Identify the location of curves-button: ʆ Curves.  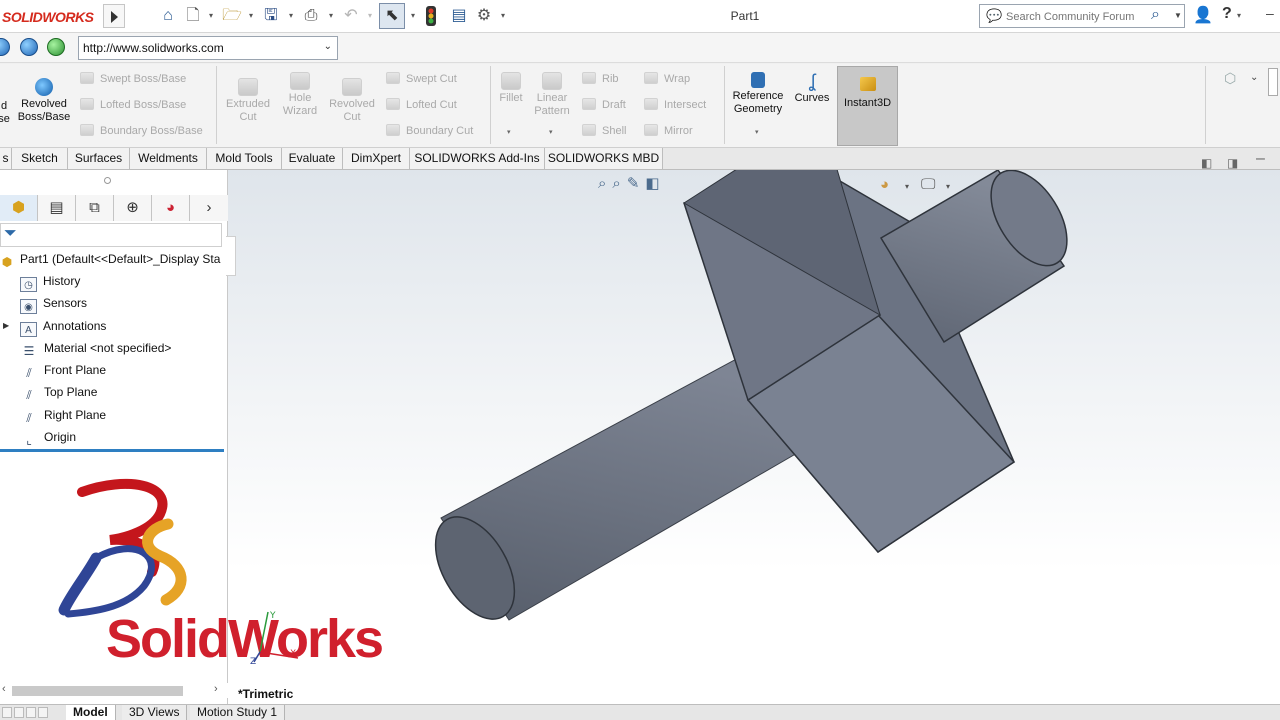
(812, 88).